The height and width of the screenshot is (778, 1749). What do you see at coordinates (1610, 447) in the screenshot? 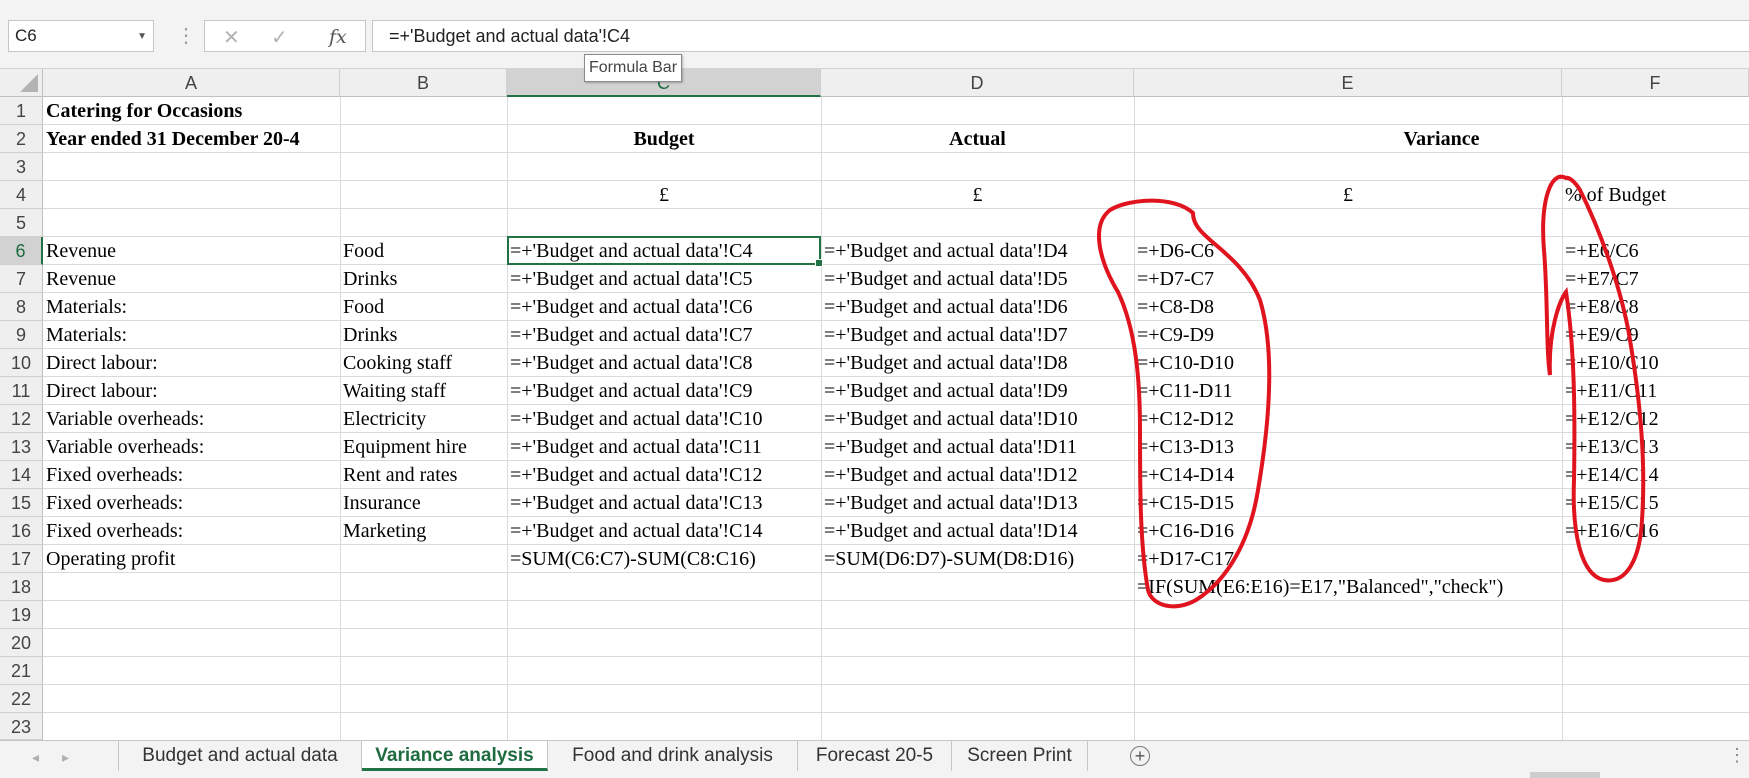
I see `cell-f13: =+E13/C13` at bounding box center [1610, 447].